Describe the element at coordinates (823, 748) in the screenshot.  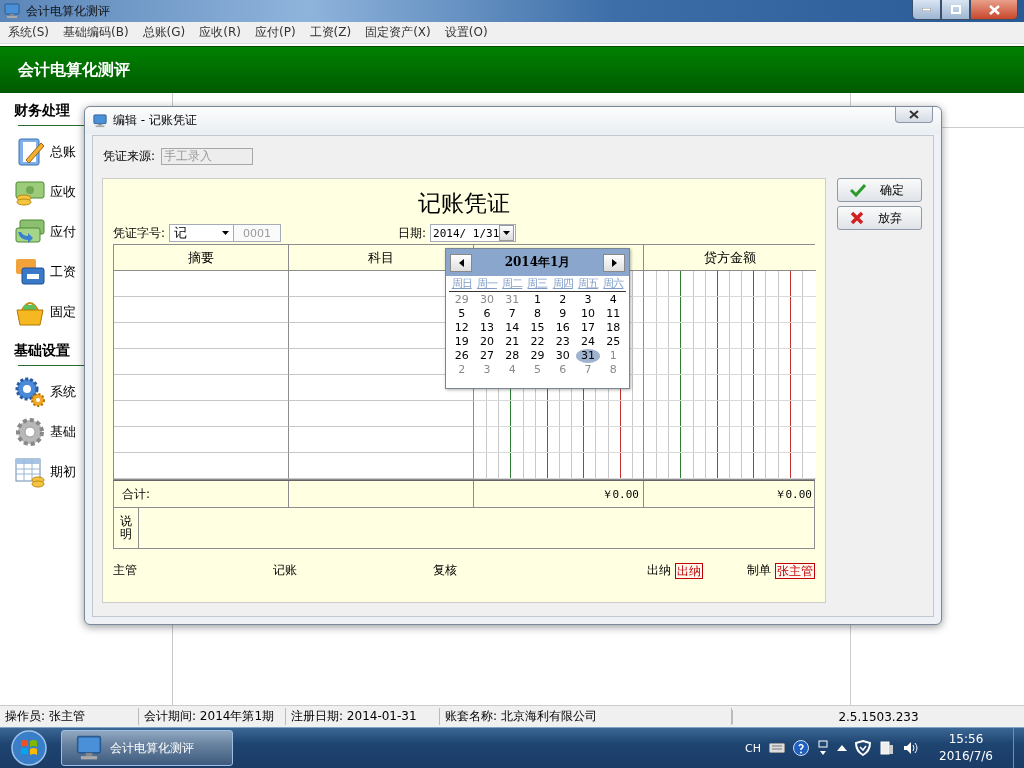
I see `window-icon` at that location.